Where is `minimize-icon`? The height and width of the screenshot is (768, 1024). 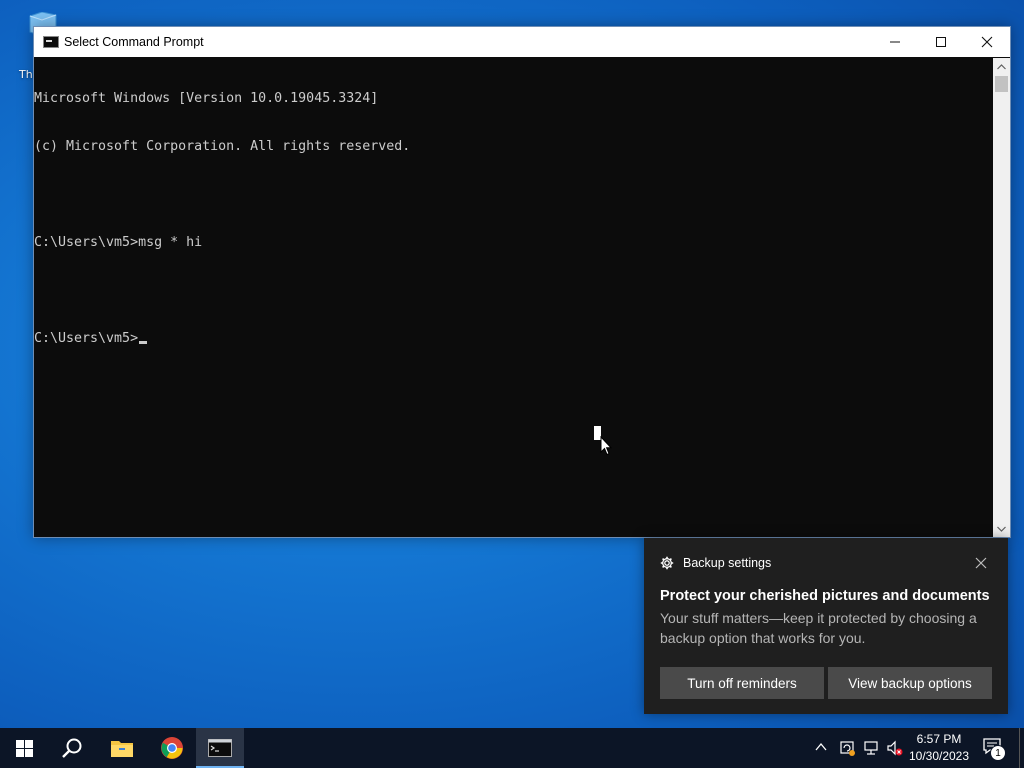
minimize-icon is located at coordinates (895, 42).